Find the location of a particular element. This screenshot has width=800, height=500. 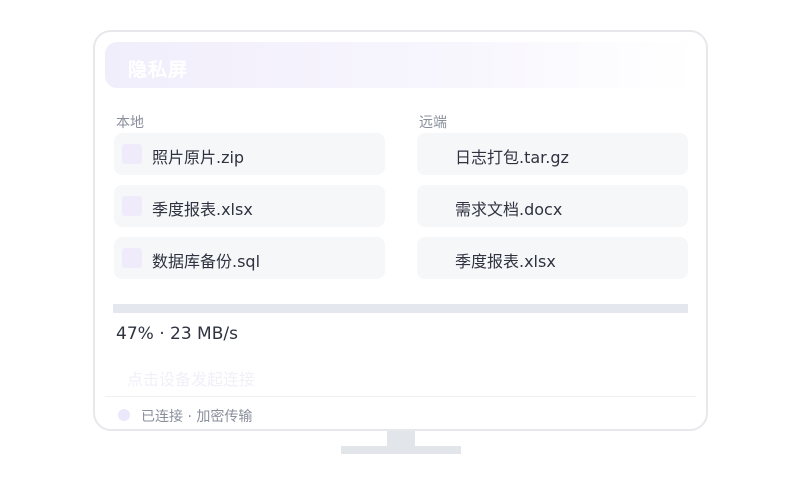

remote-column-label: 远端 is located at coordinates (433, 123).